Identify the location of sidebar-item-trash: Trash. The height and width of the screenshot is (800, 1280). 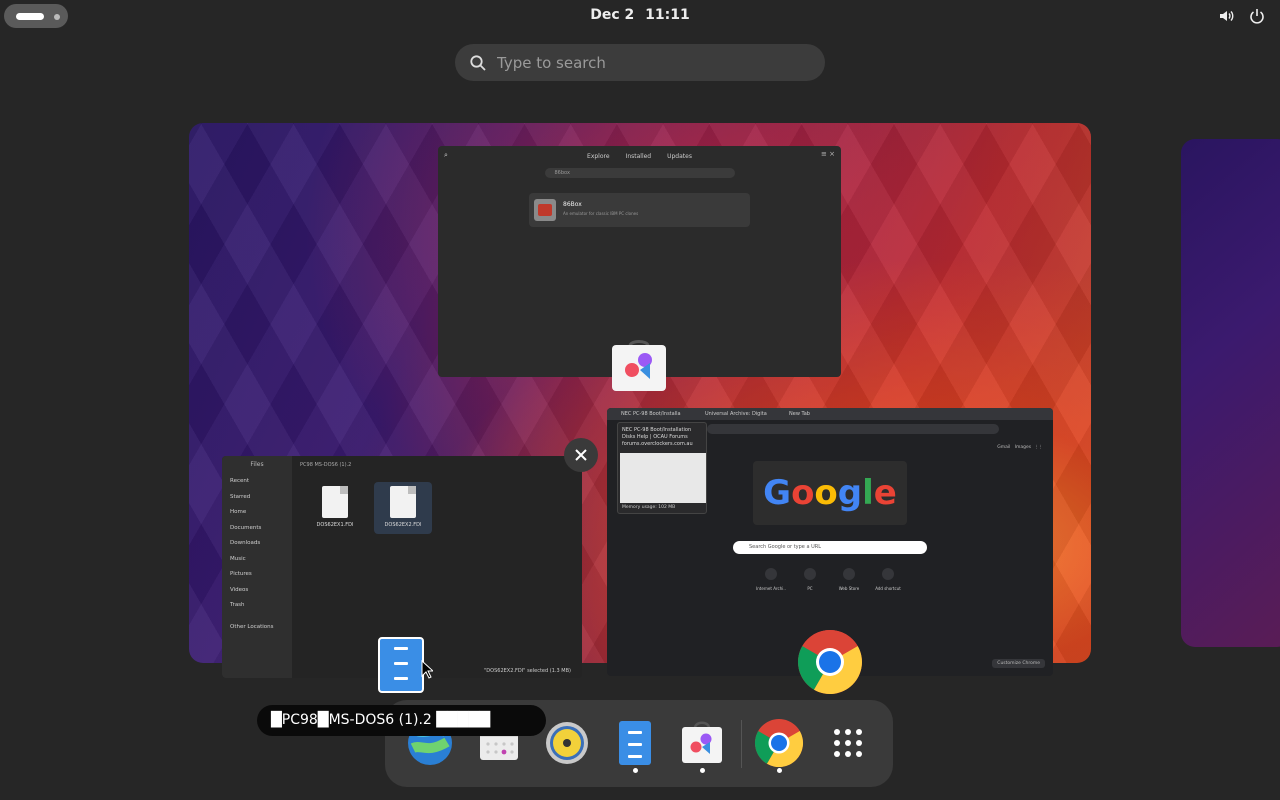
(237, 605).